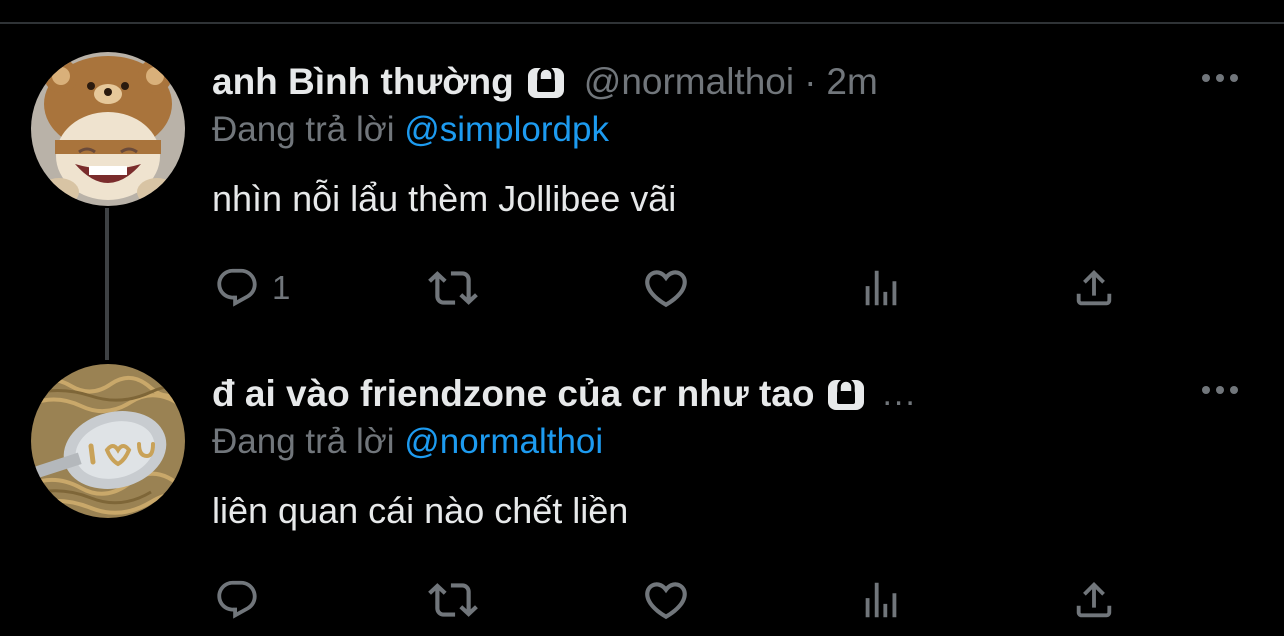 This screenshot has height=636, width=1284. I want to click on action-bar: 1, so click(642, 288).